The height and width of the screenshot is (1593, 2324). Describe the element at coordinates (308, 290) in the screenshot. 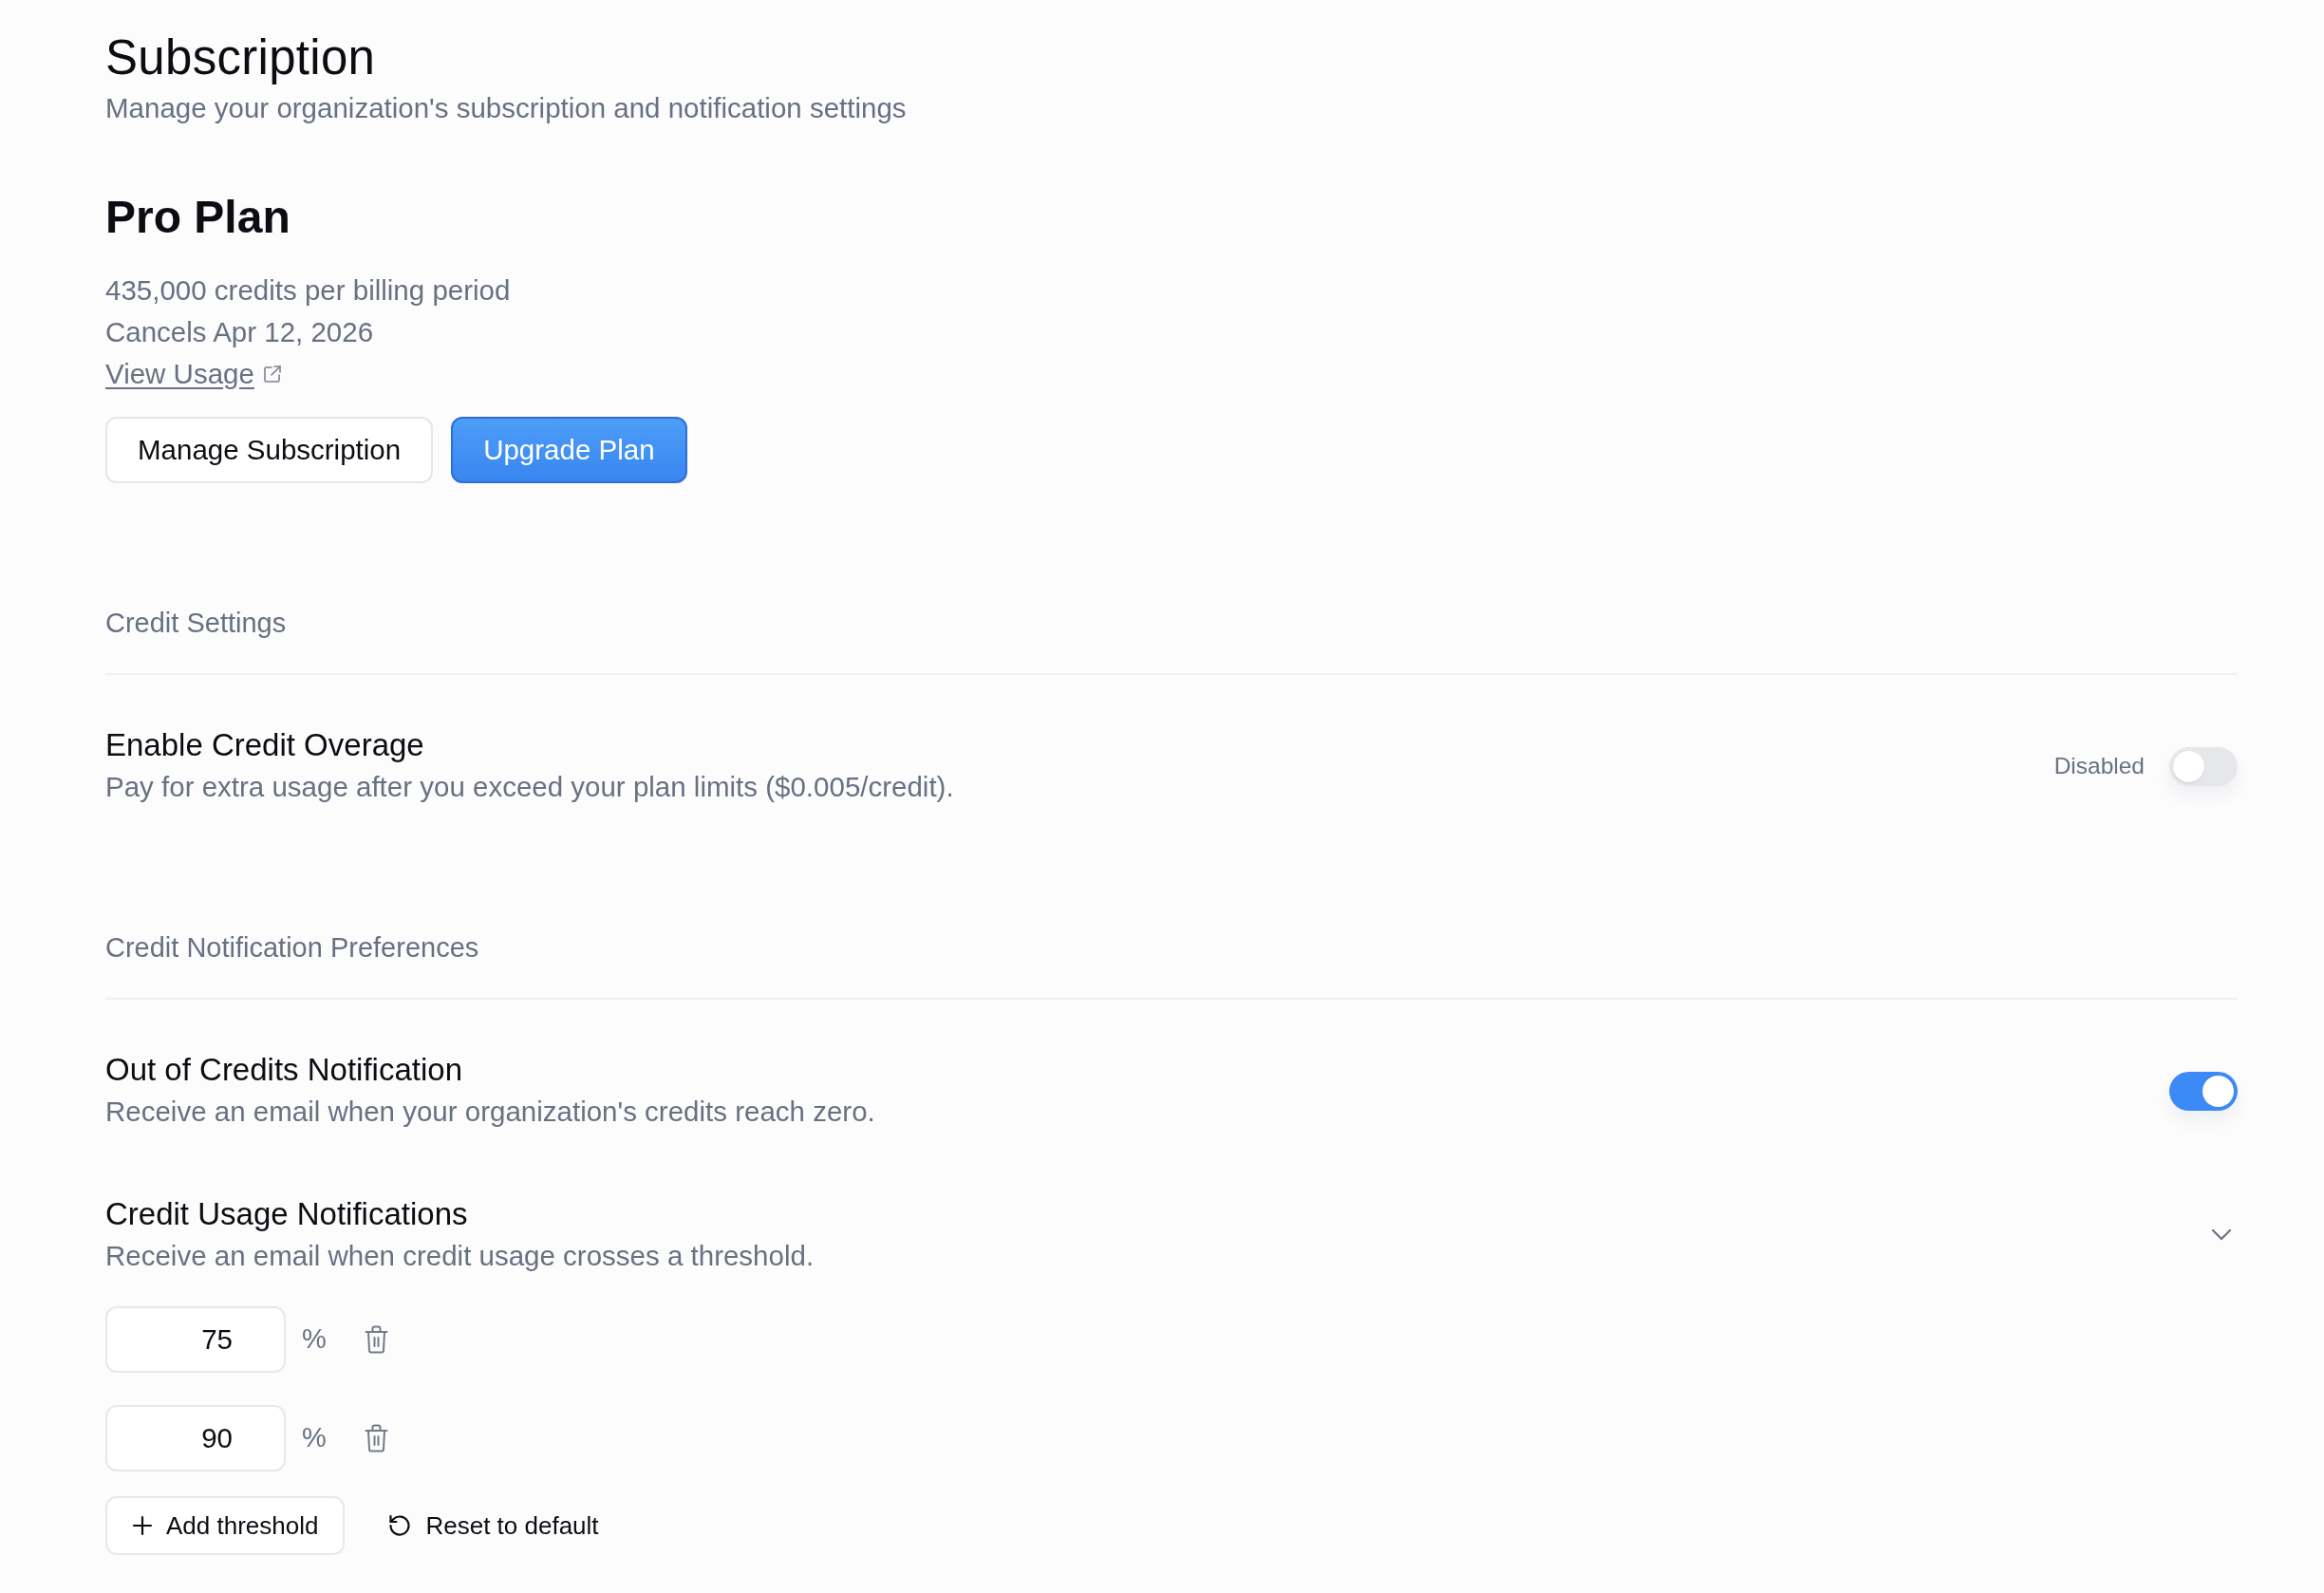

I see `plan-detail: 435,000 credits per billing period` at that location.